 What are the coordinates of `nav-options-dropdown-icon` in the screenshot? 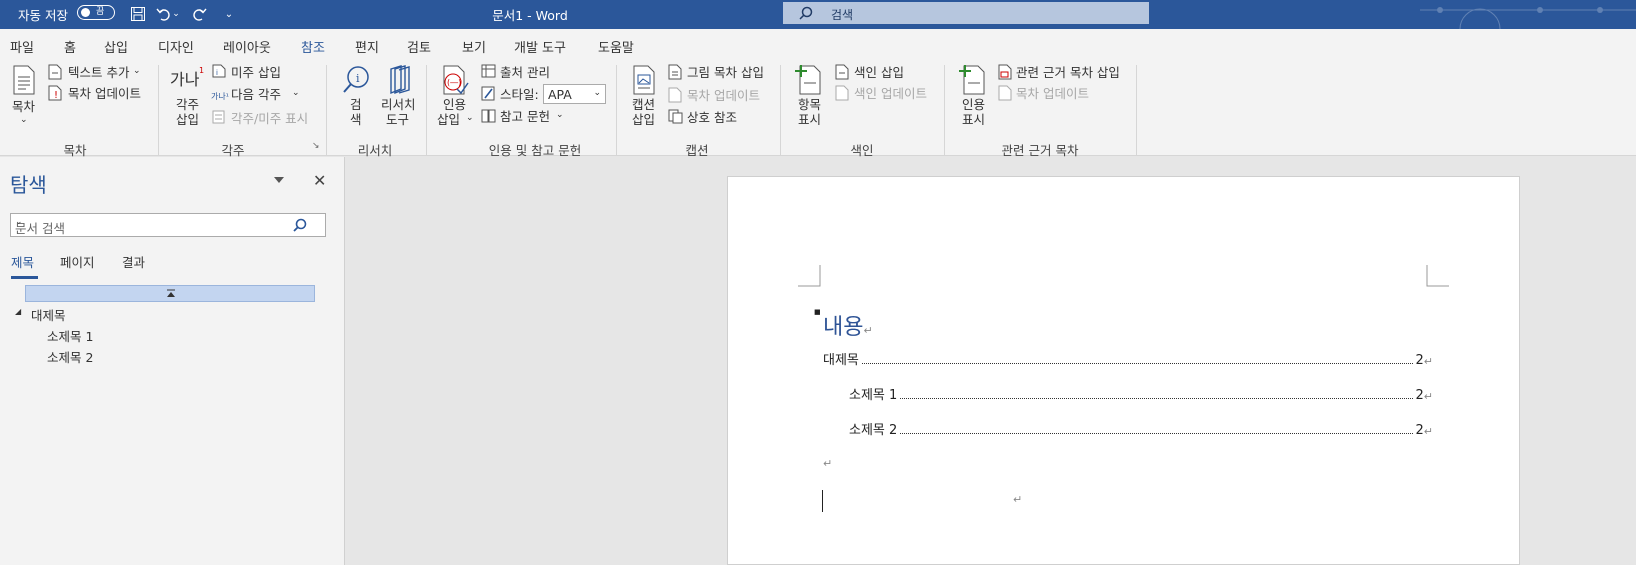 It's located at (279, 180).